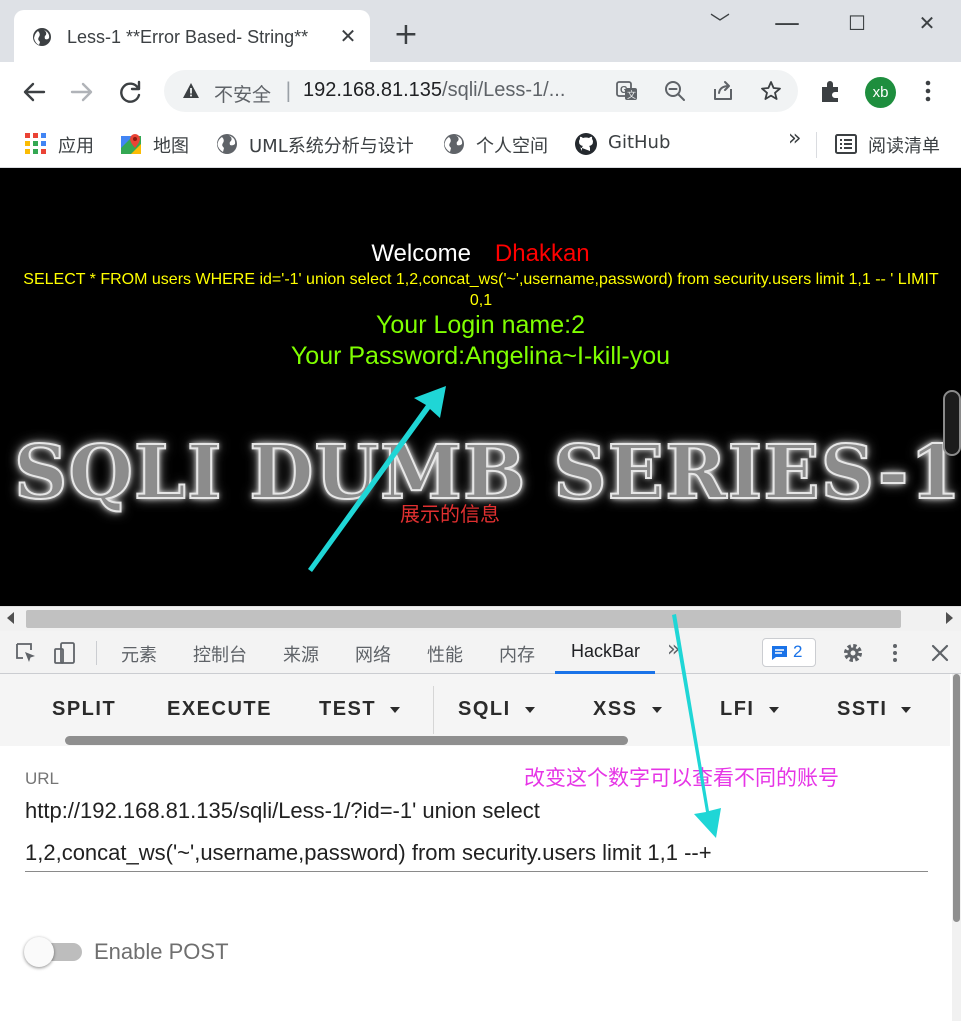  Describe the element at coordinates (348, 36) in the screenshot. I see `tab-close-icon: ✕` at that location.